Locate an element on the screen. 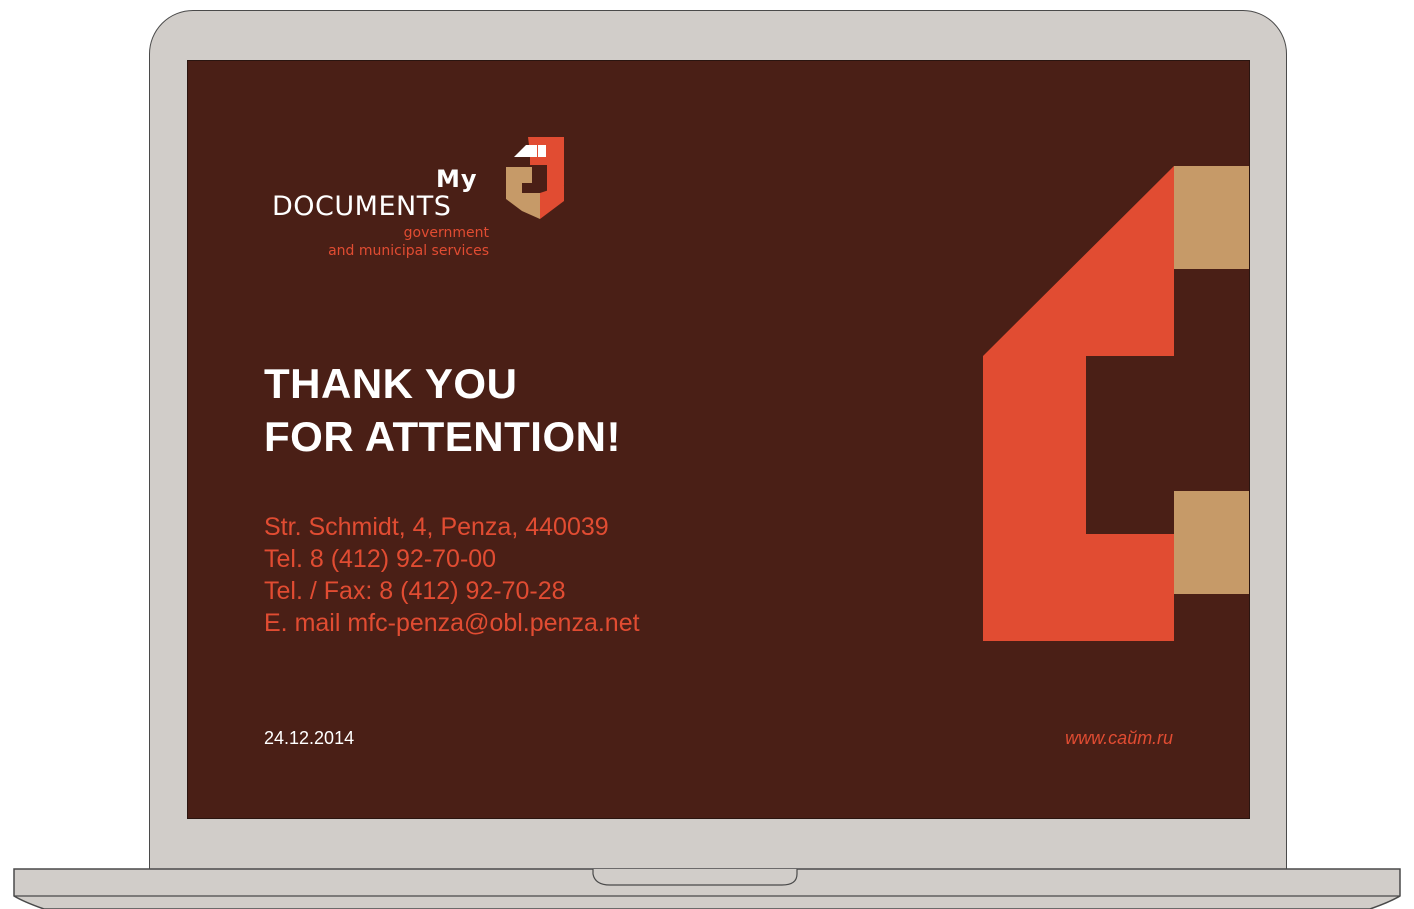 Image resolution: width=1414 pixels, height=909 pixels. decorative-logo-mark-icon is located at coordinates (1116, 403).